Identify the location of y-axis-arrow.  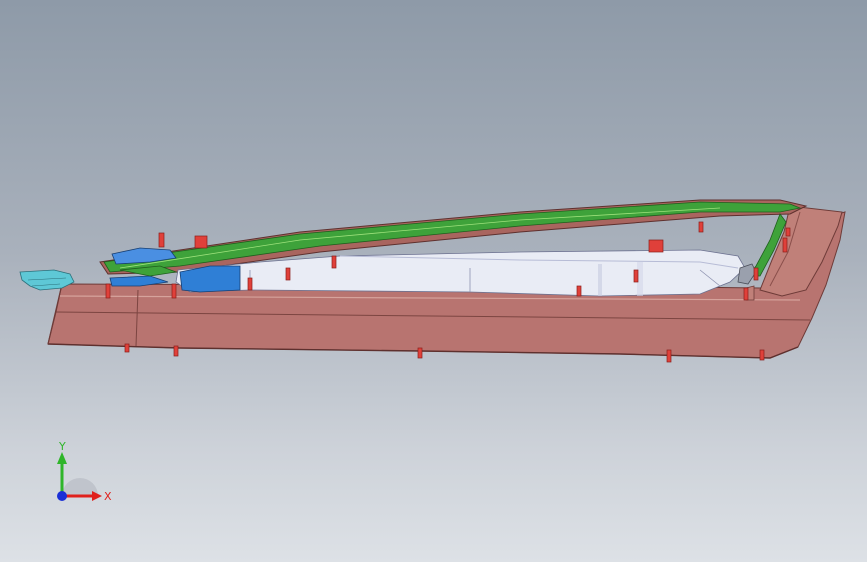
(62, 458).